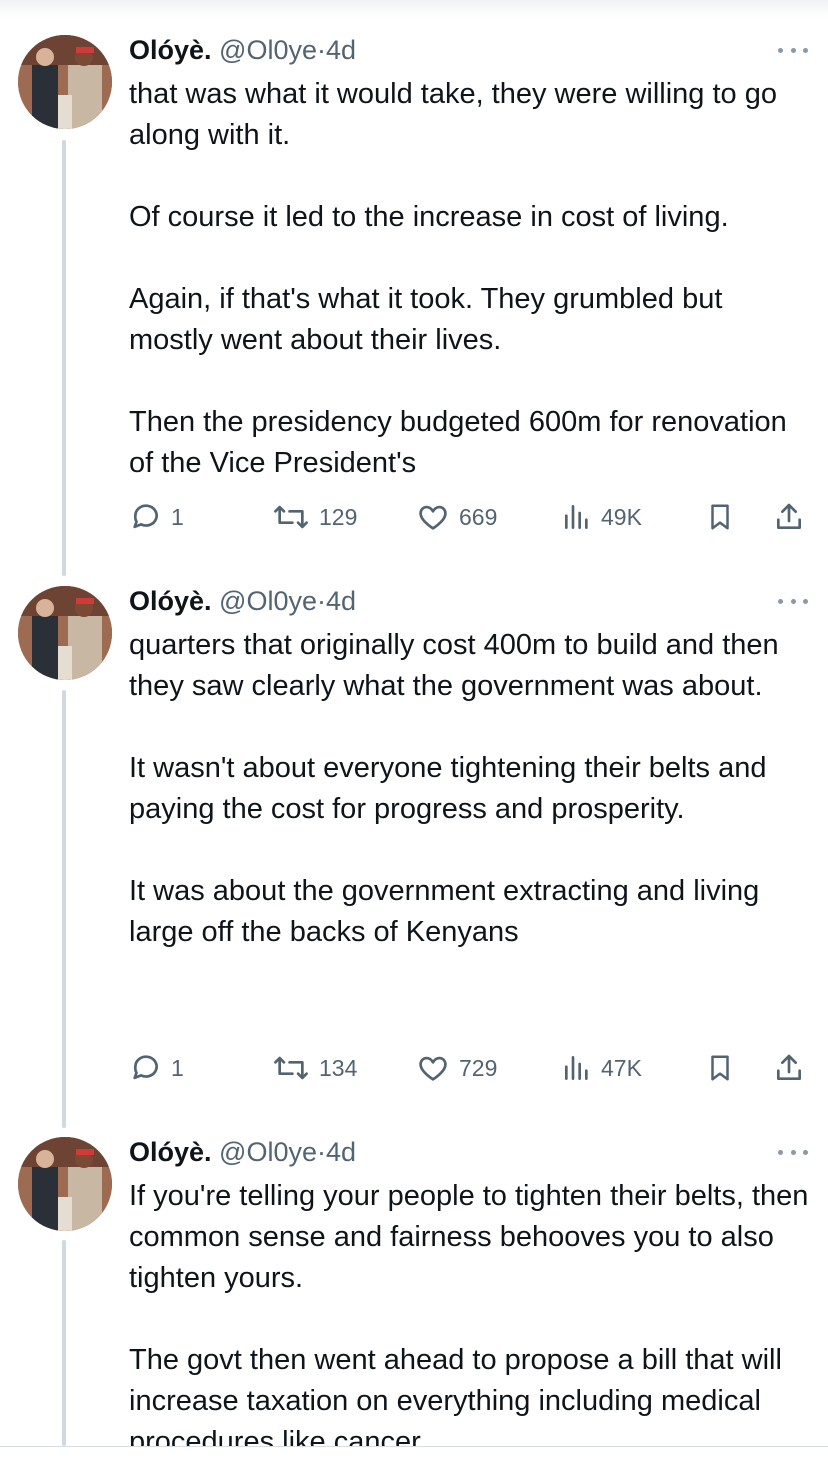 This screenshot has width=828, height=1465. What do you see at coordinates (478, 1067) in the screenshot?
I see `like-count: 729` at bounding box center [478, 1067].